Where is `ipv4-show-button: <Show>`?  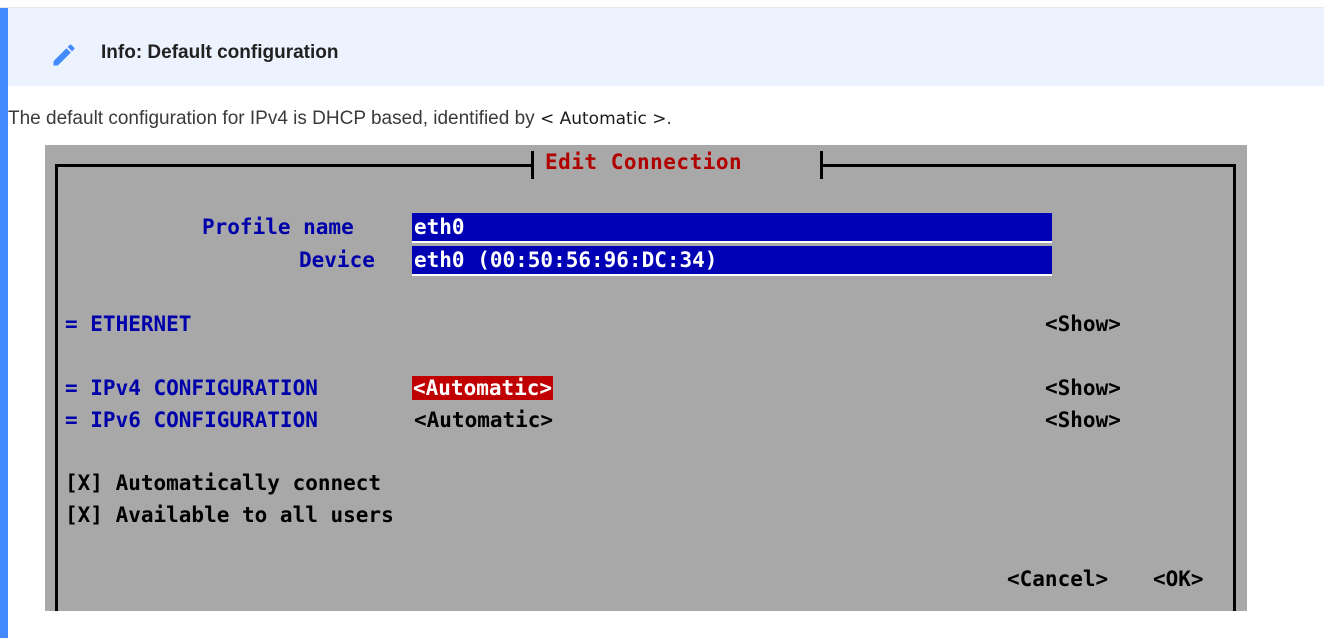
ipv4-show-button: <Show> is located at coordinates (1083, 388).